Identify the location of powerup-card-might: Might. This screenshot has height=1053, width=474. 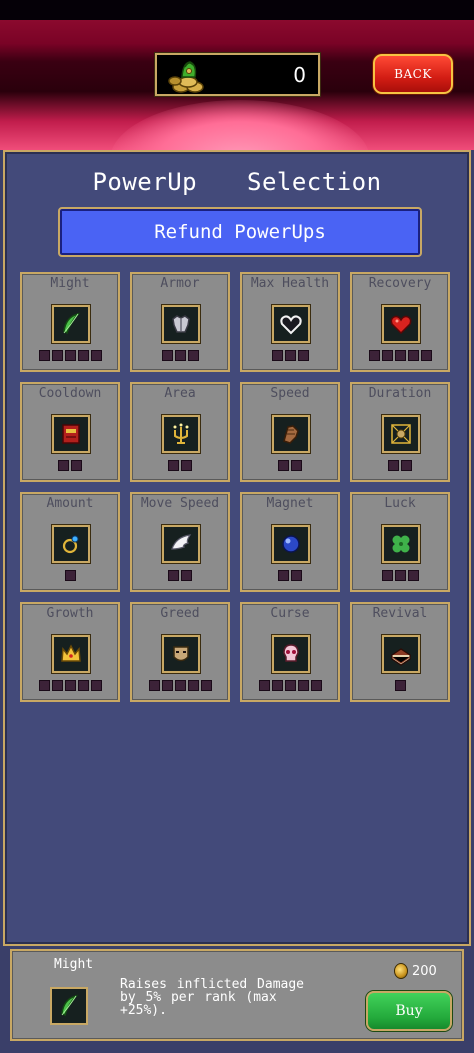
(70, 322).